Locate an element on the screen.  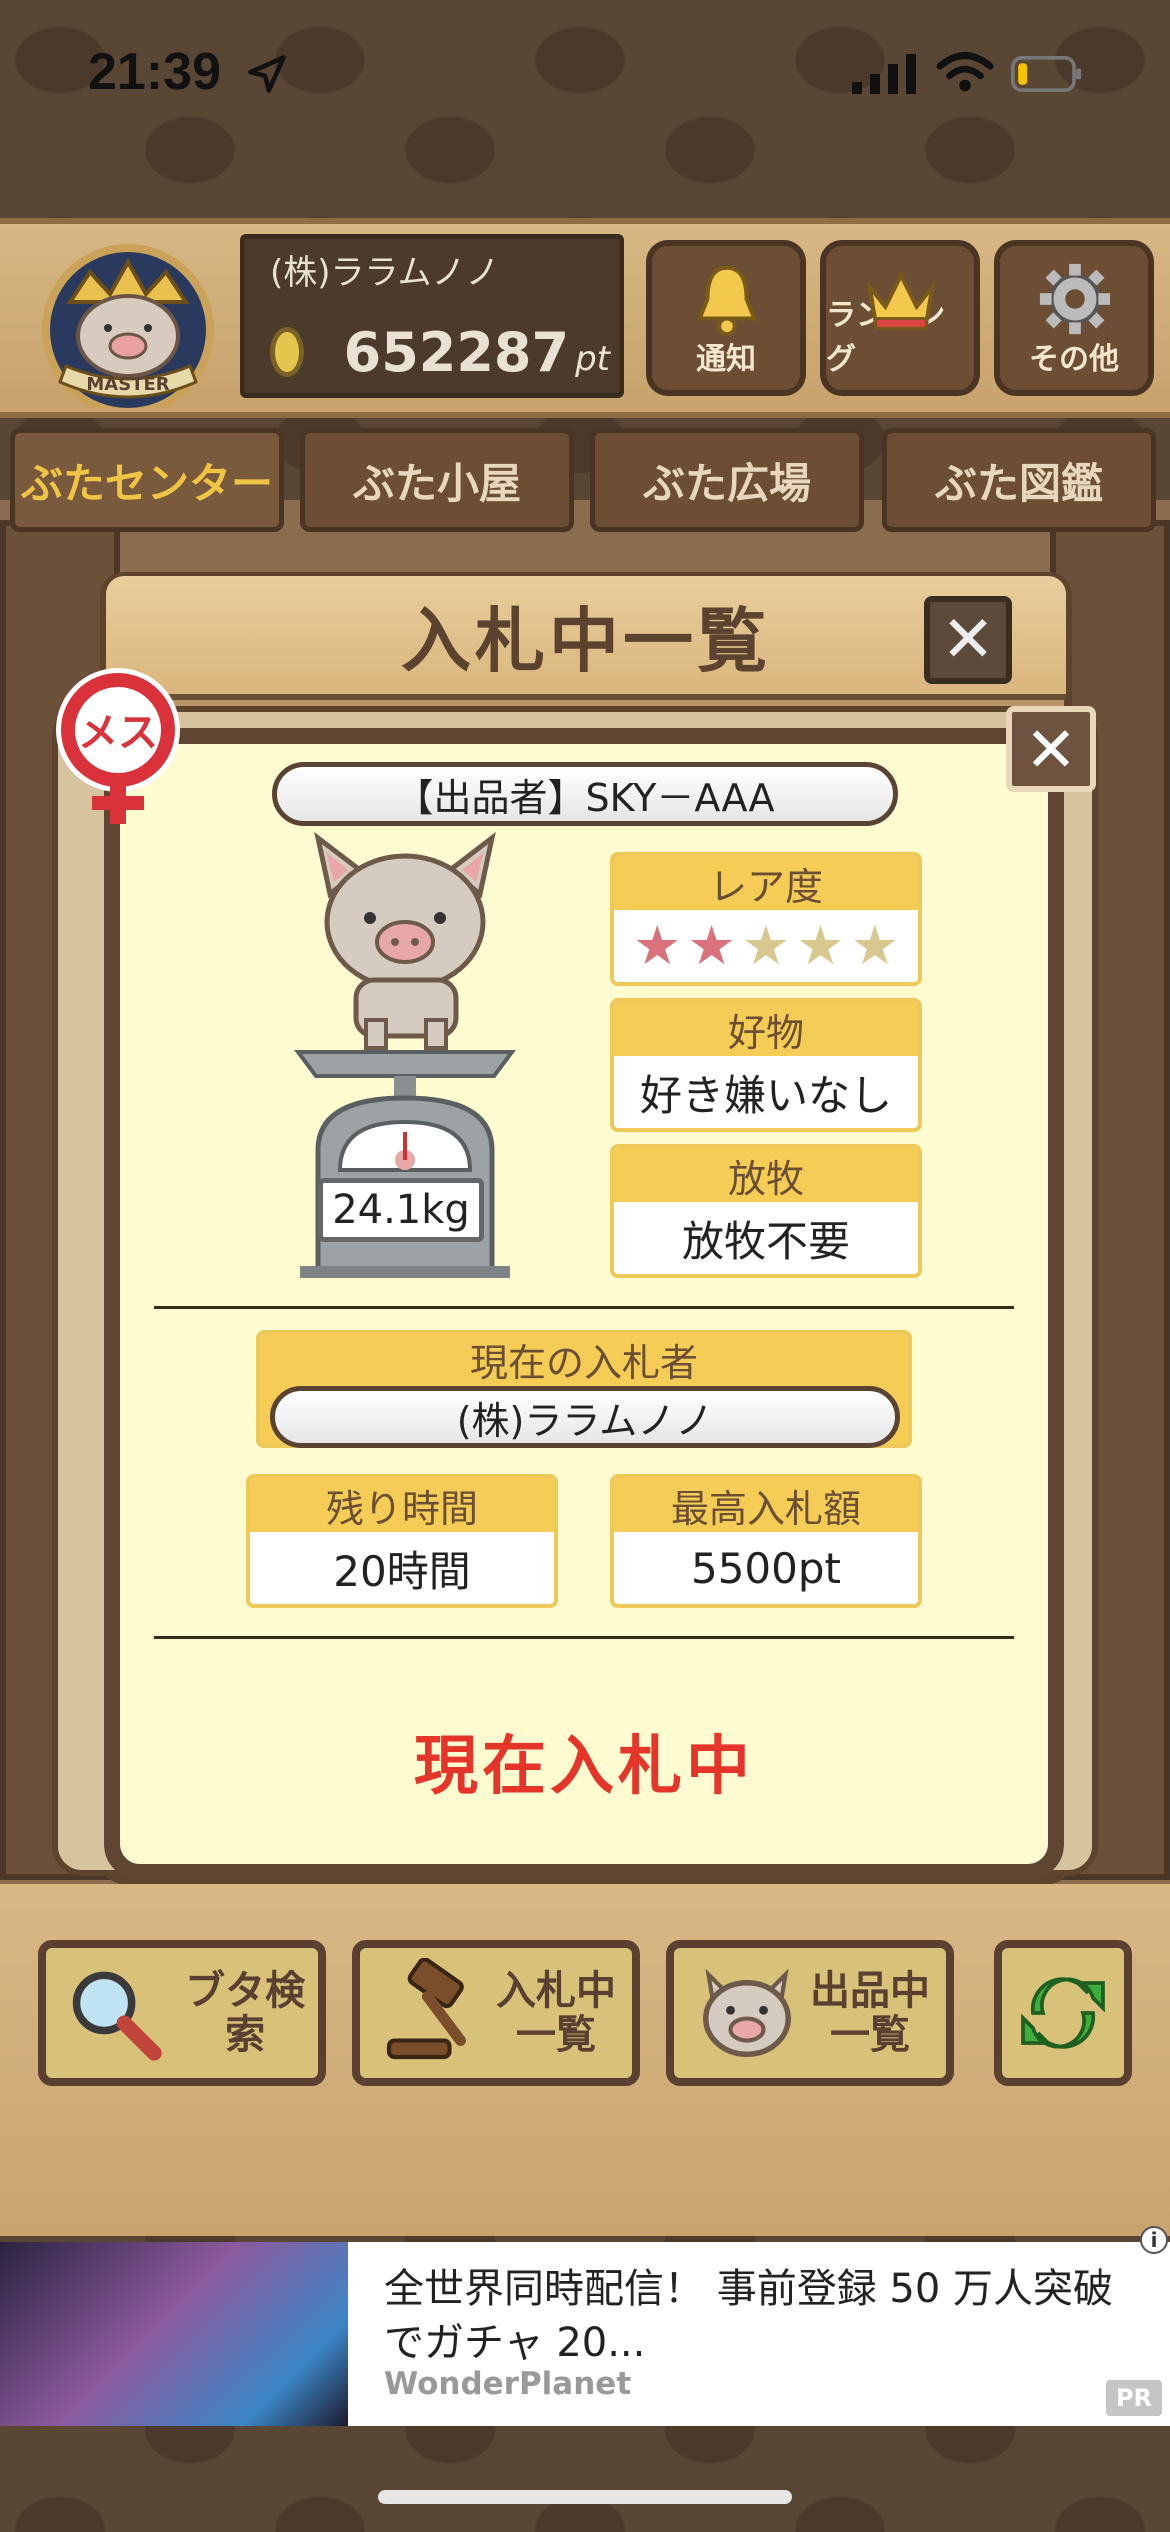
other-label: その他 is located at coordinates (1074, 359).